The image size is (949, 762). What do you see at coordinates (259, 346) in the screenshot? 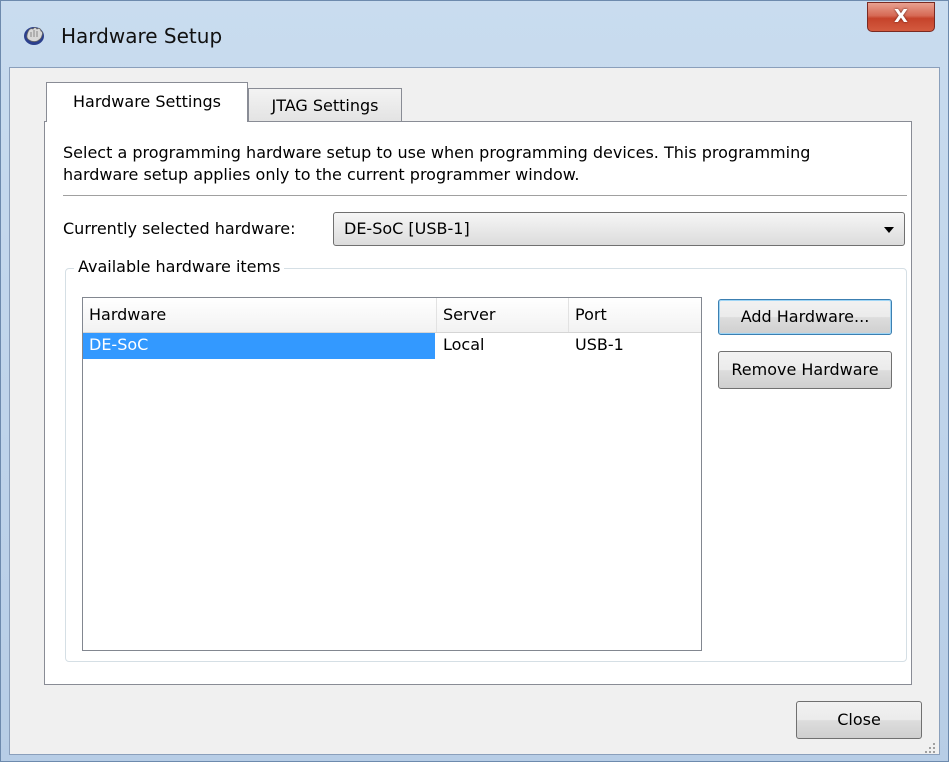
I see `cell-hardware: DE-SoC` at bounding box center [259, 346].